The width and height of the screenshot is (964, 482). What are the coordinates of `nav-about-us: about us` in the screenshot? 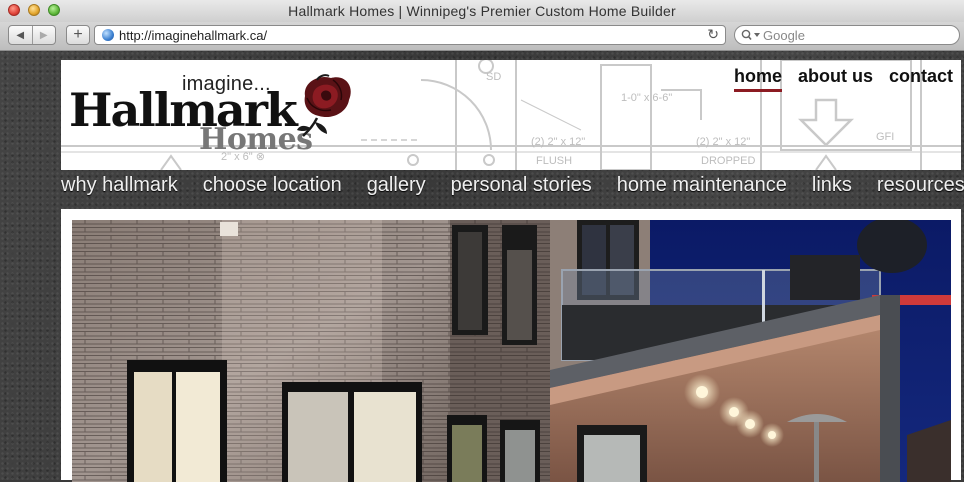 It's located at (835, 79).